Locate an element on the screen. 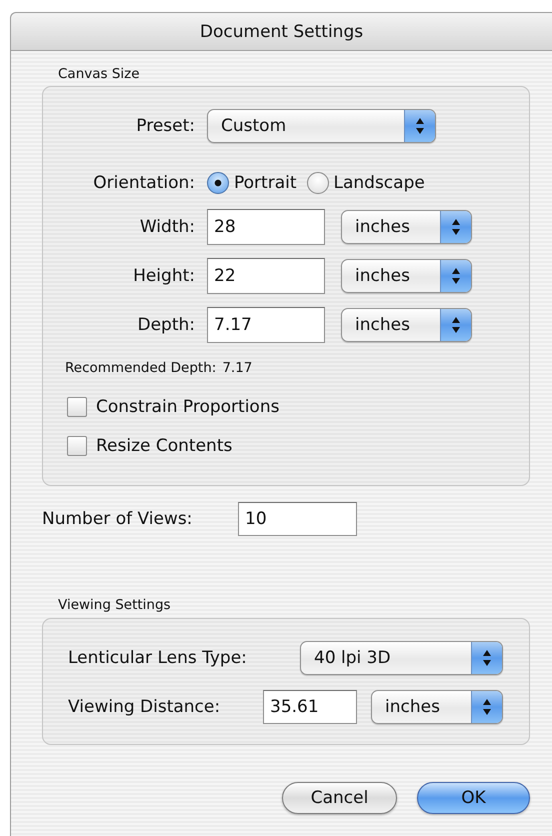  distance-field: 35.61 is located at coordinates (310, 707).